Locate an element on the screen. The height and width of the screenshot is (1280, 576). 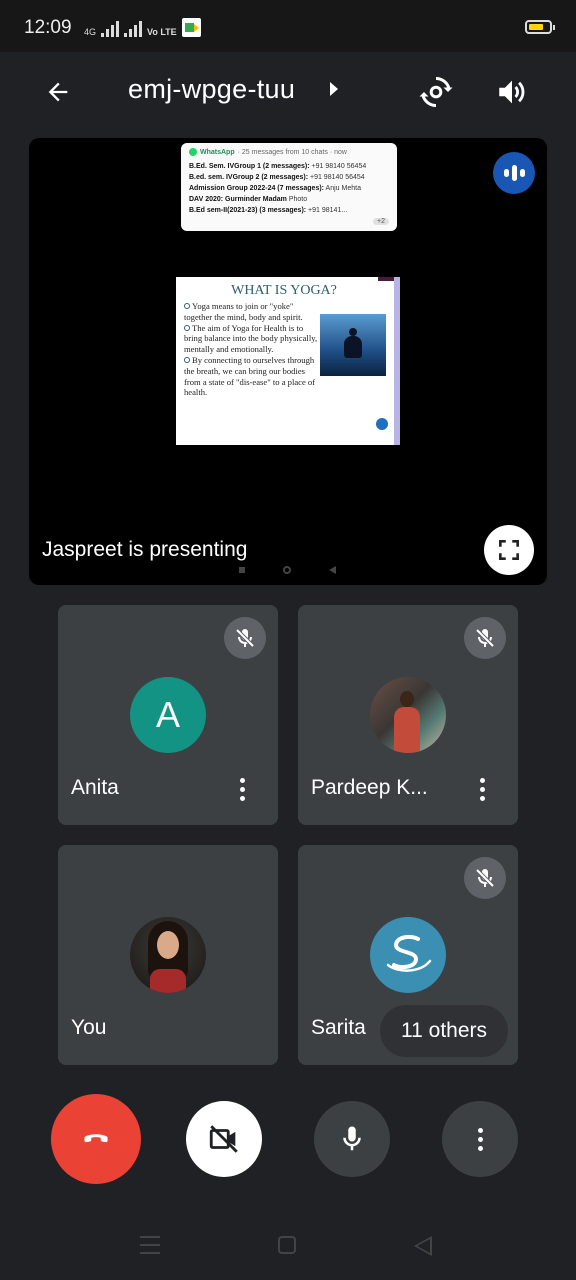
recents-icon is located at coordinates (242, 570).